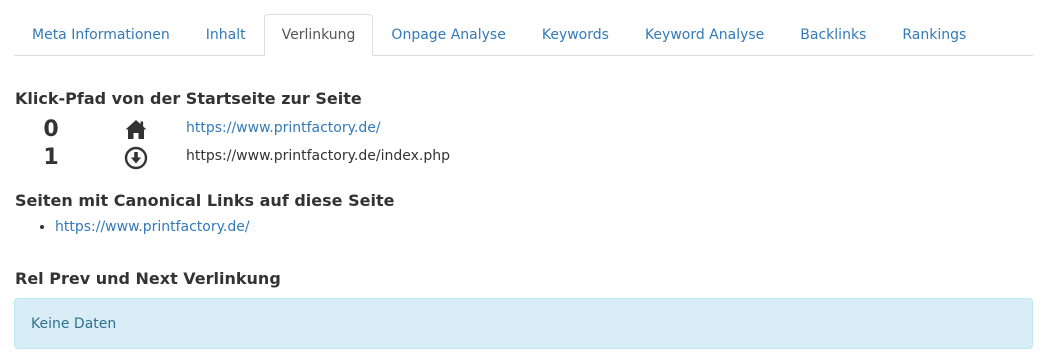 The image size is (1046, 358). Describe the element at coordinates (318, 156) in the screenshot. I see `click-path-url: https://www.printfactory.de/index.php` at that location.